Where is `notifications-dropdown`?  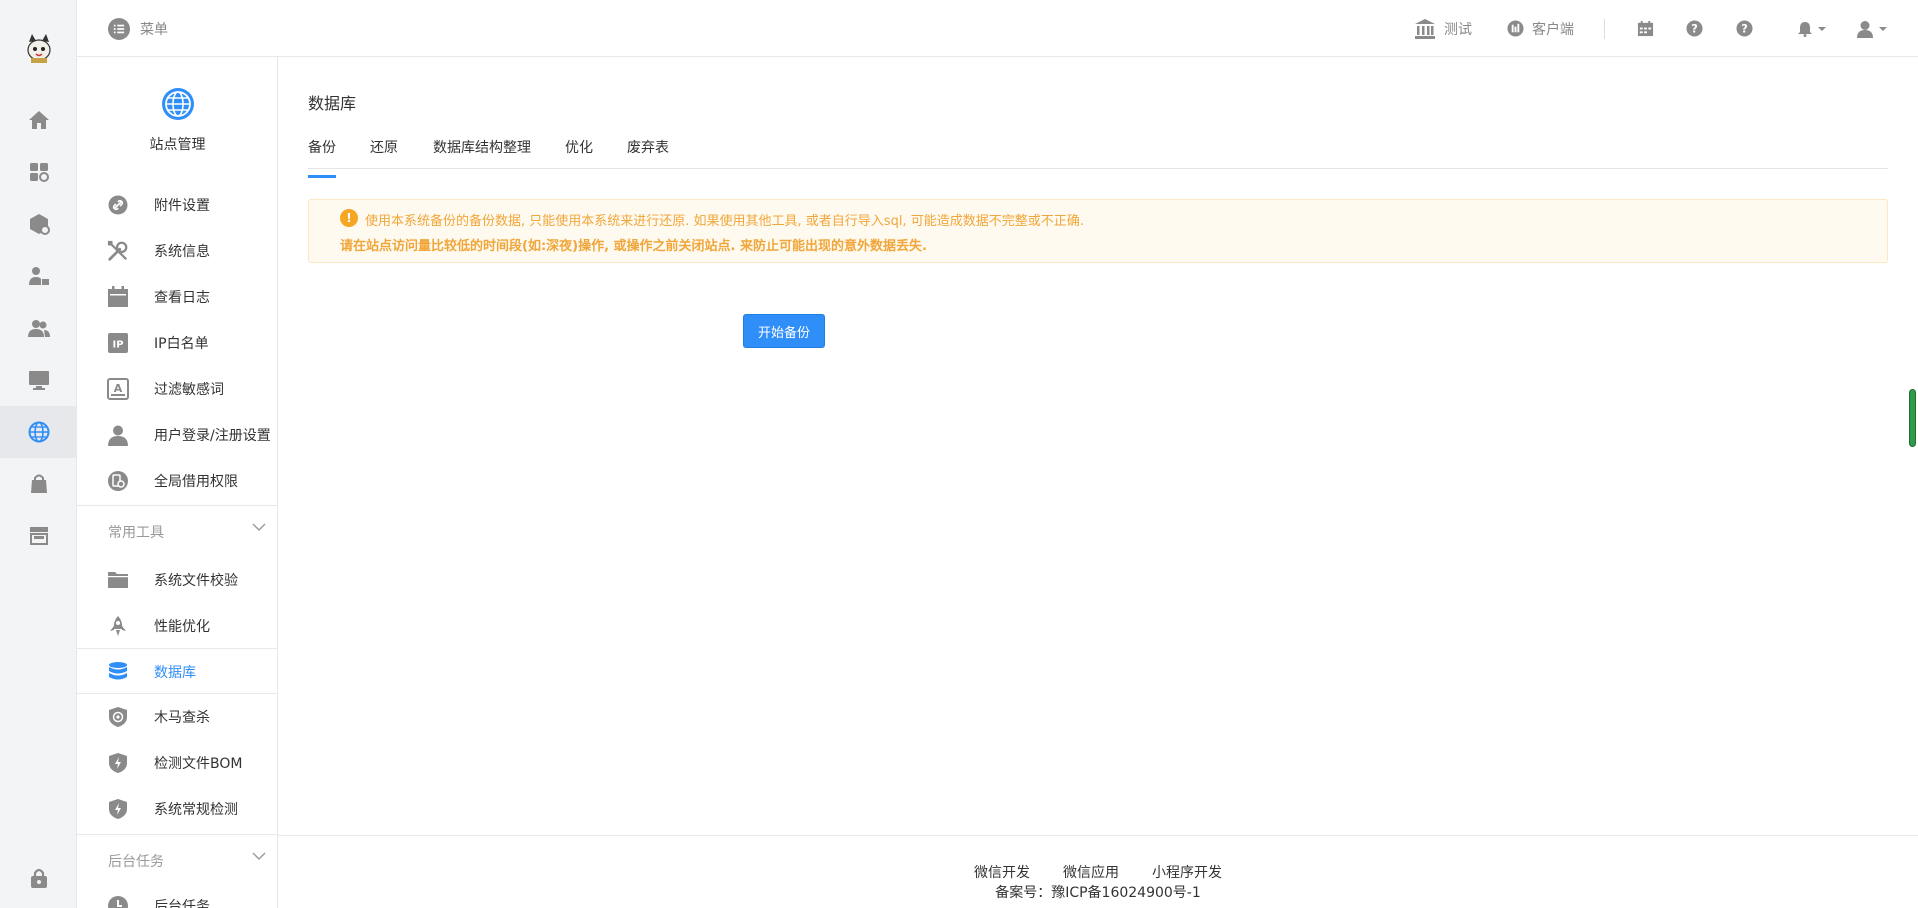 notifications-dropdown is located at coordinates (1811, 29).